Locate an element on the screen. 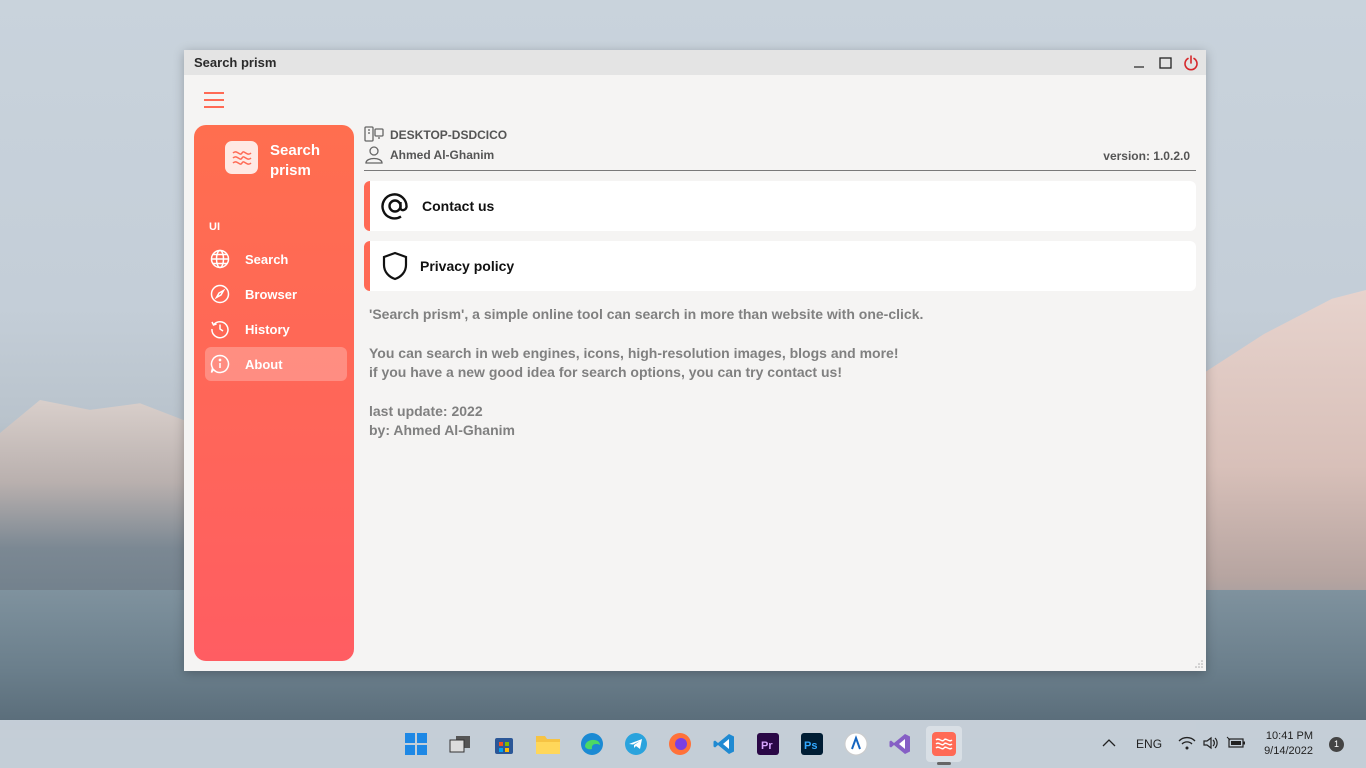  photoshop-icon: Ps is located at coordinates (812, 744).